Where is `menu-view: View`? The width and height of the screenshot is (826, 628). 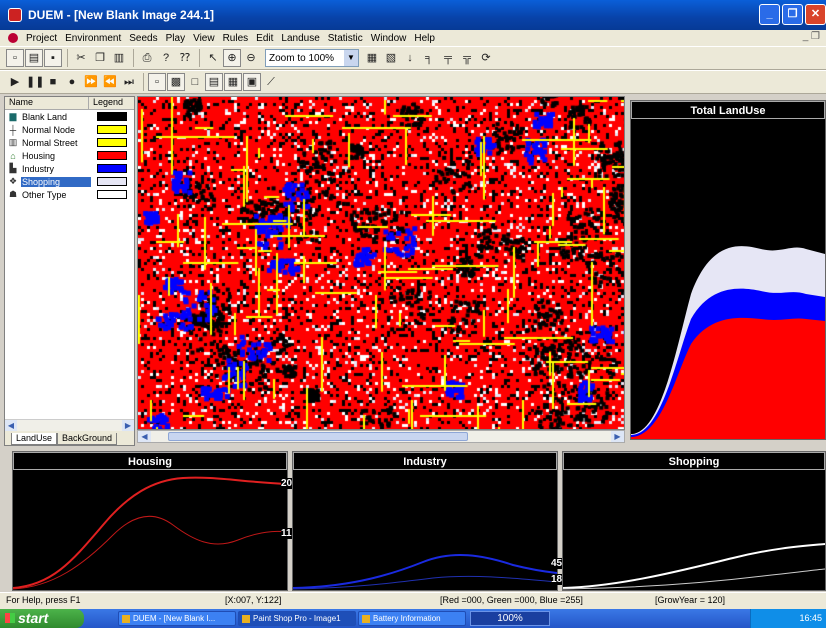 menu-view: View is located at coordinates (204, 38).